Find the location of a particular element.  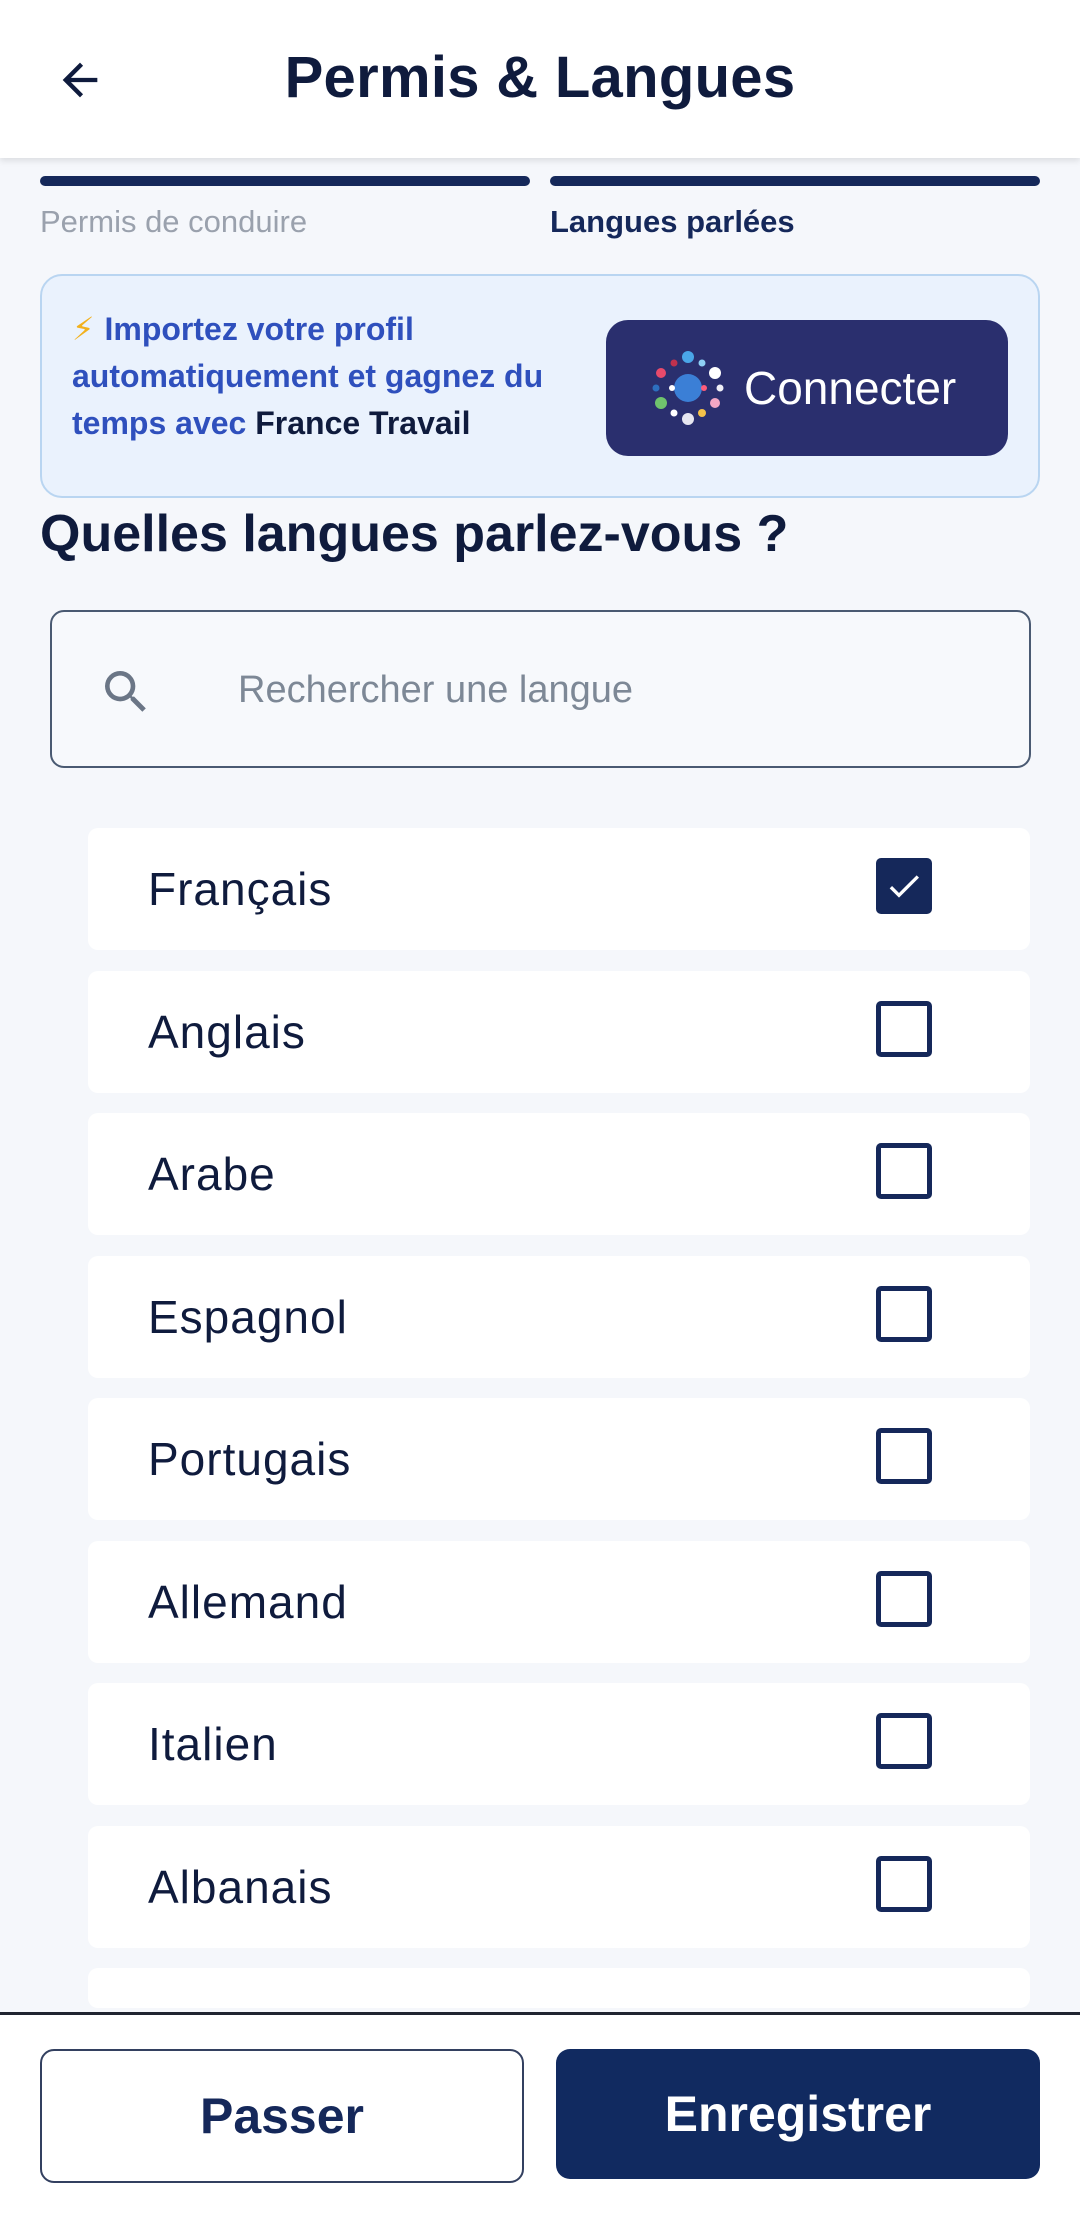

step-driving-license: Permis de conduire is located at coordinates (285, 208).